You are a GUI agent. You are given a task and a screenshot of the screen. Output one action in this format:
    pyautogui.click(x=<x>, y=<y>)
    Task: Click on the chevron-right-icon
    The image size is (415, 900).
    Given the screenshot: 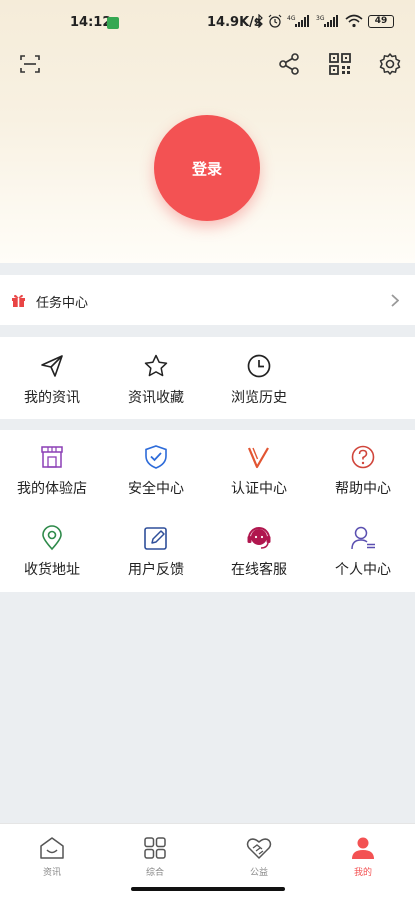 What is the action you would take?
    pyautogui.click(x=395, y=300)
    